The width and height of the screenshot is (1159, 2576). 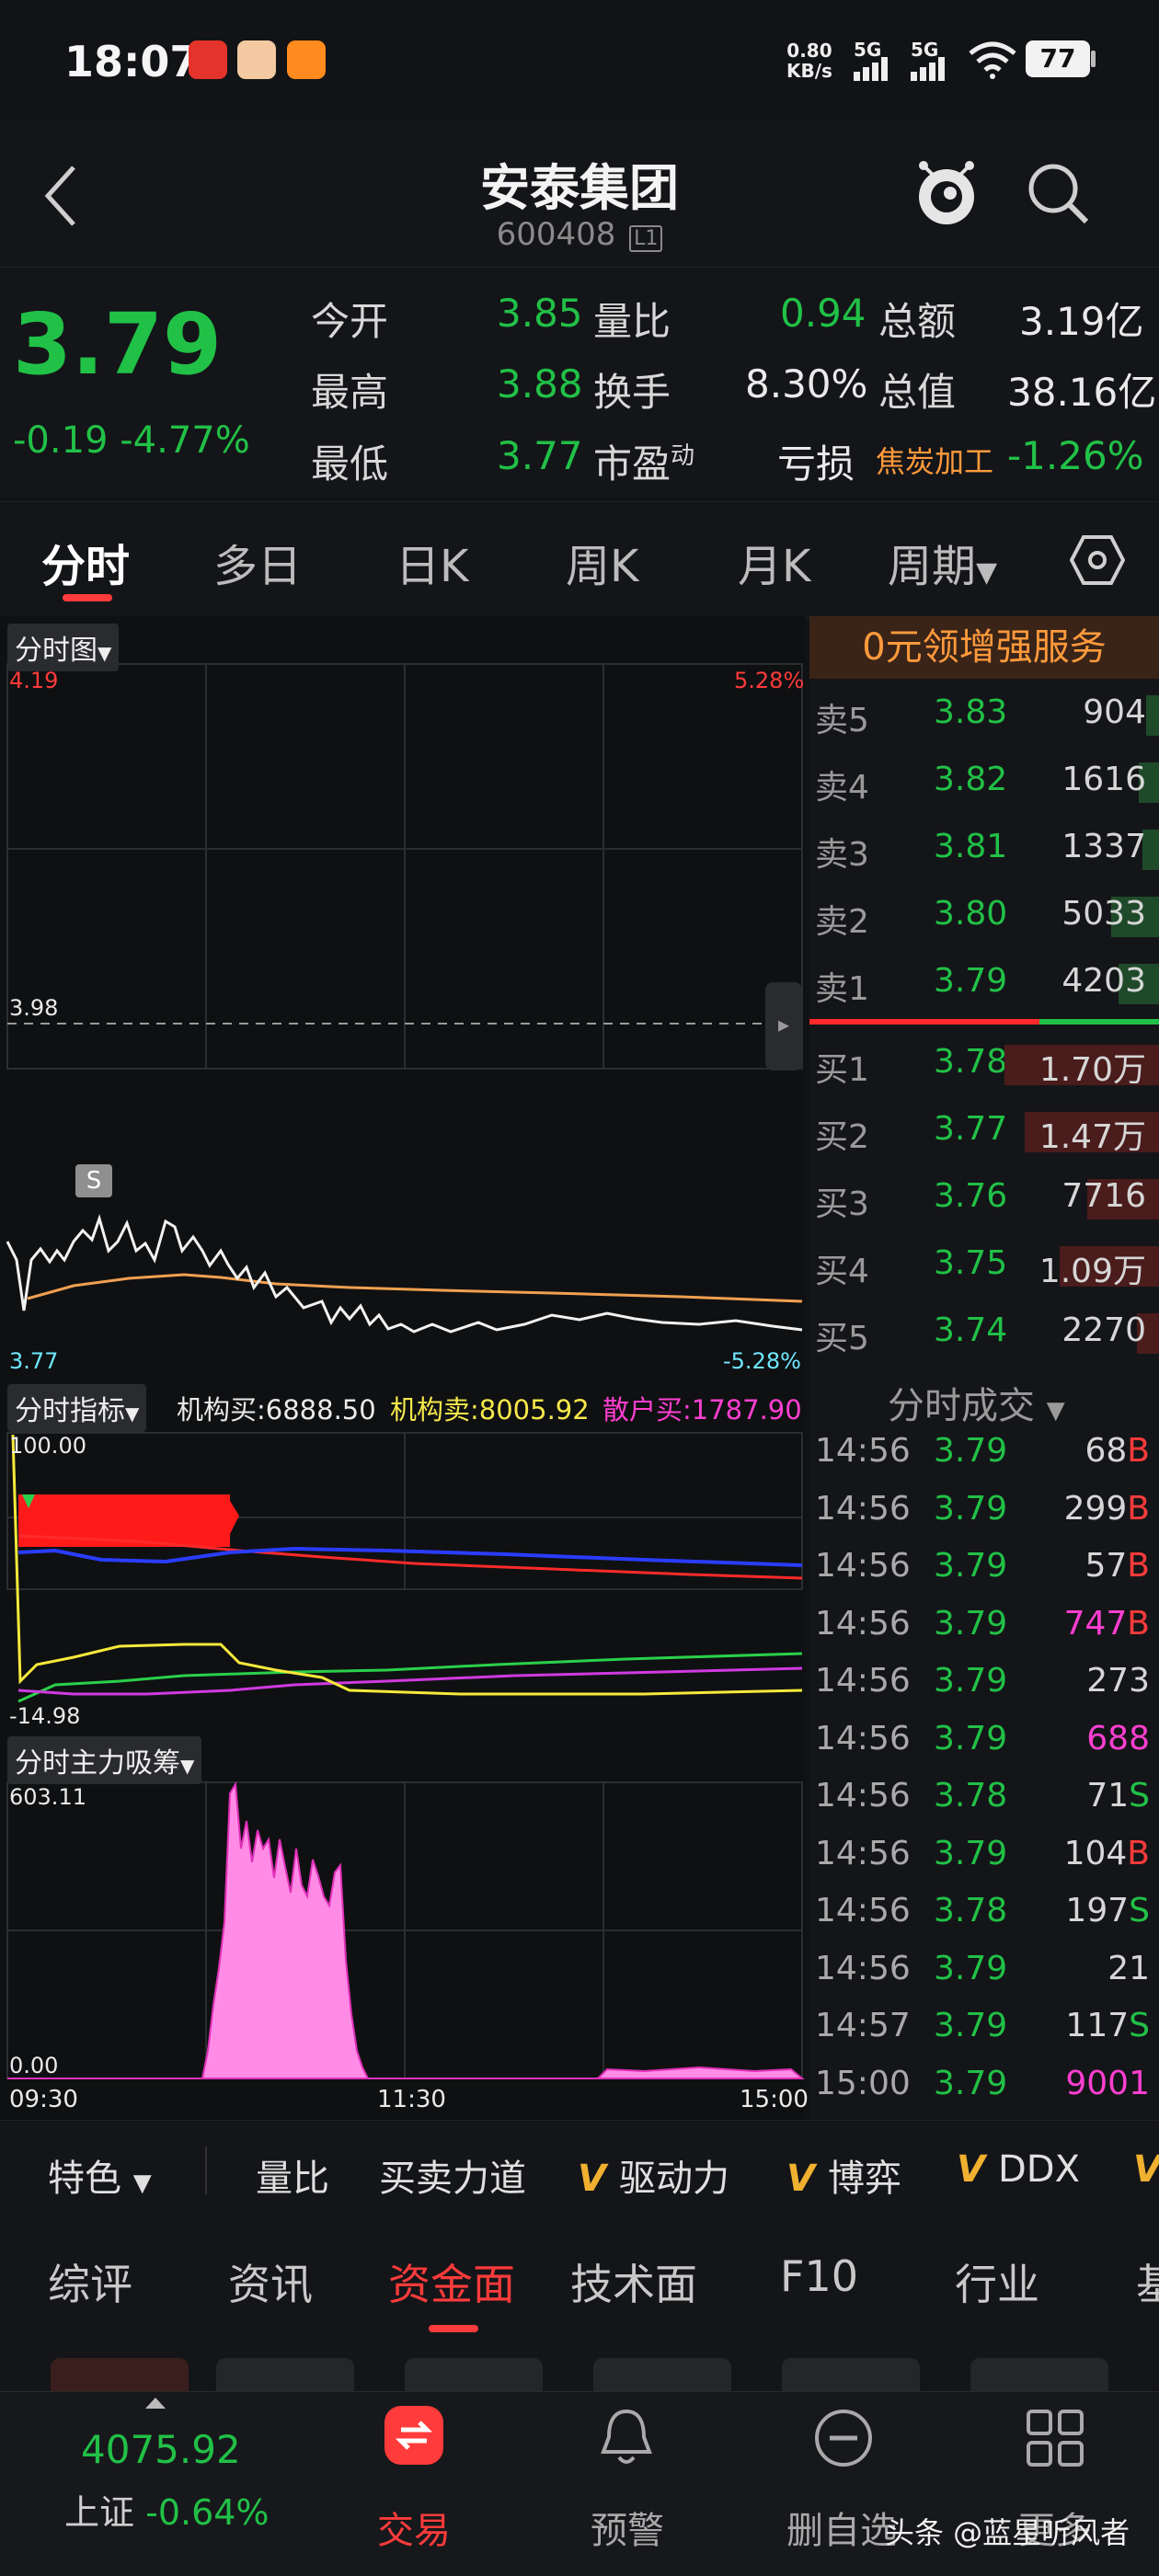 I want to click on ind-retail-buy: 散户买:1787.90, so click(x=702, y=1410).